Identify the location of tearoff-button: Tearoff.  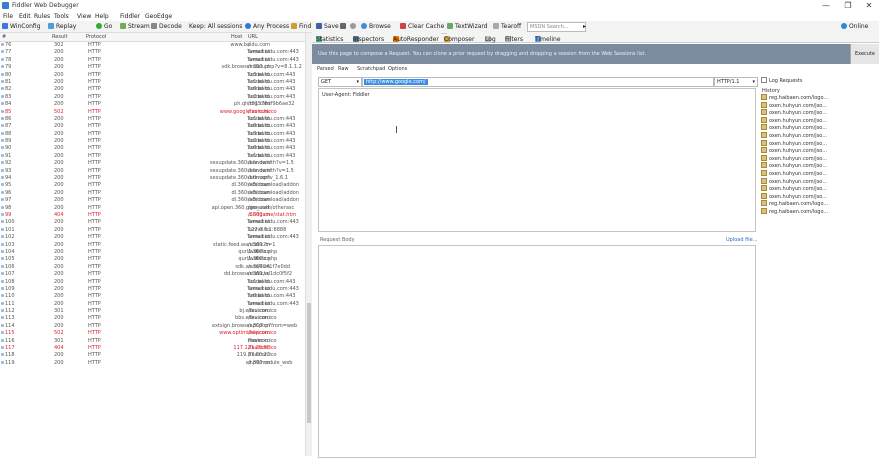
(507, 26).